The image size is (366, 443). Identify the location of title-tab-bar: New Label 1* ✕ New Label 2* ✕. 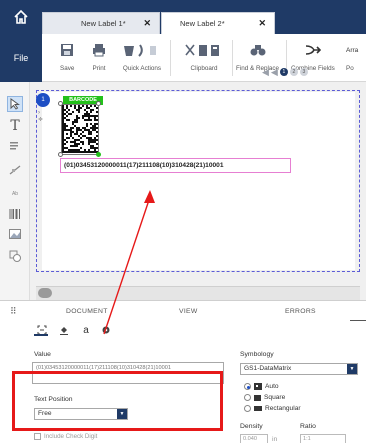
(183, 17).